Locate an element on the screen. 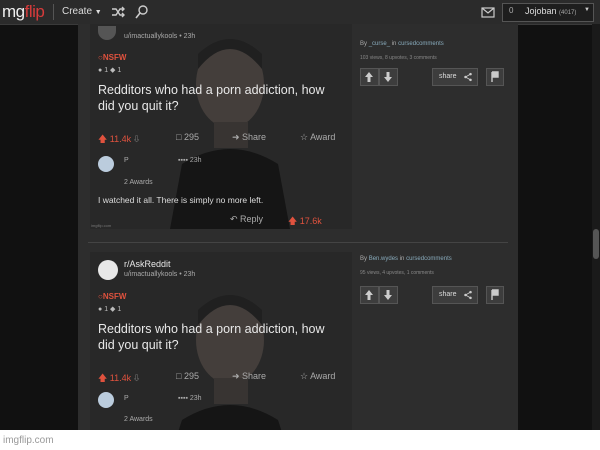  footer-watermark: imgflip.com is located at coordinates (28, 440).